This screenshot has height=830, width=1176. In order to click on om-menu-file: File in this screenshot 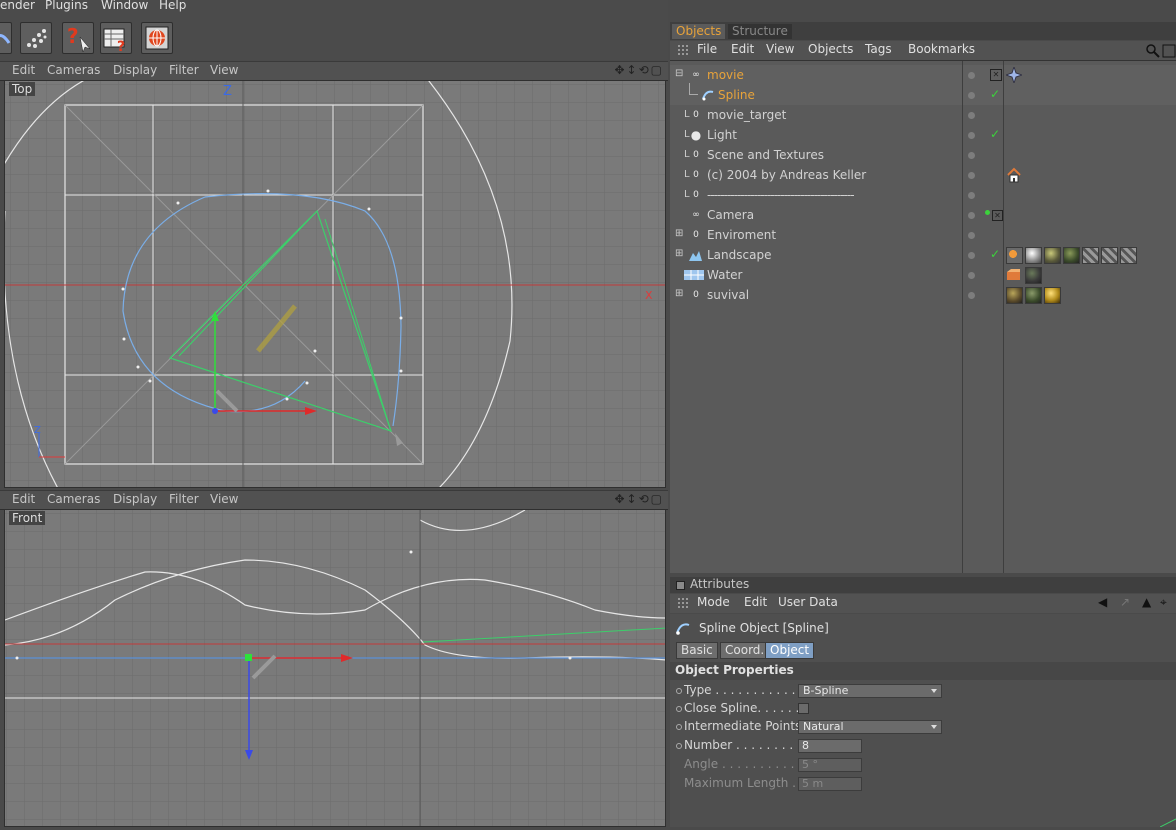, I will do `click(707, 49)`.